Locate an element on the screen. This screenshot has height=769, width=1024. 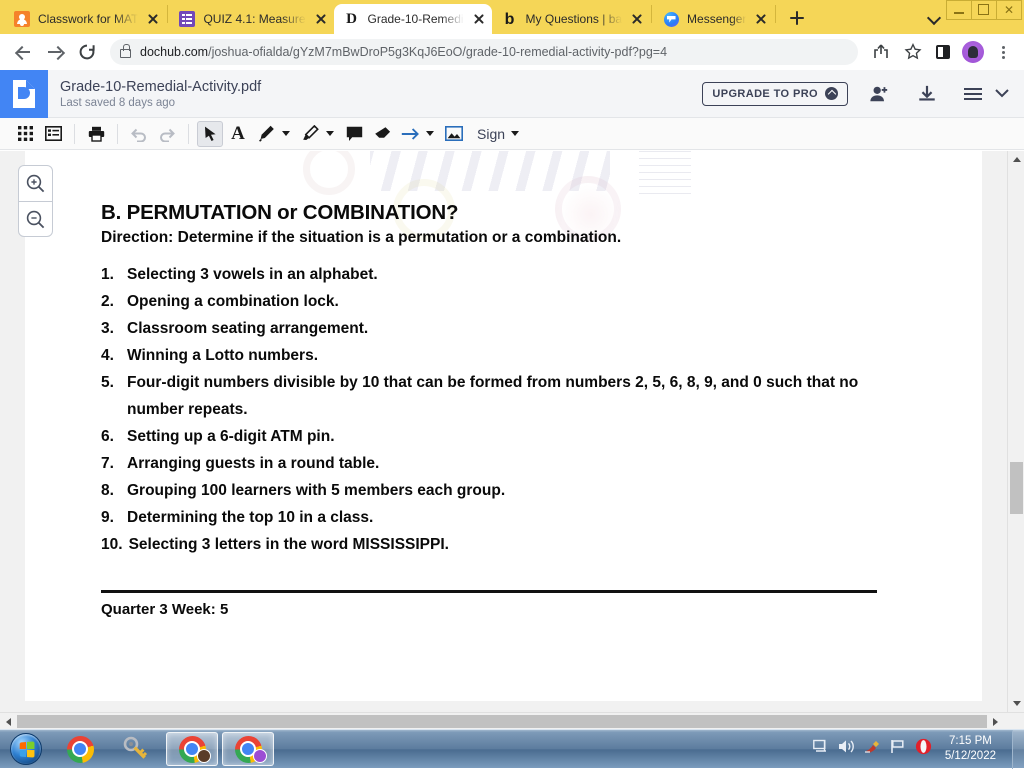
horizontal-scroll-thumb is located at coordinates (502, 721).